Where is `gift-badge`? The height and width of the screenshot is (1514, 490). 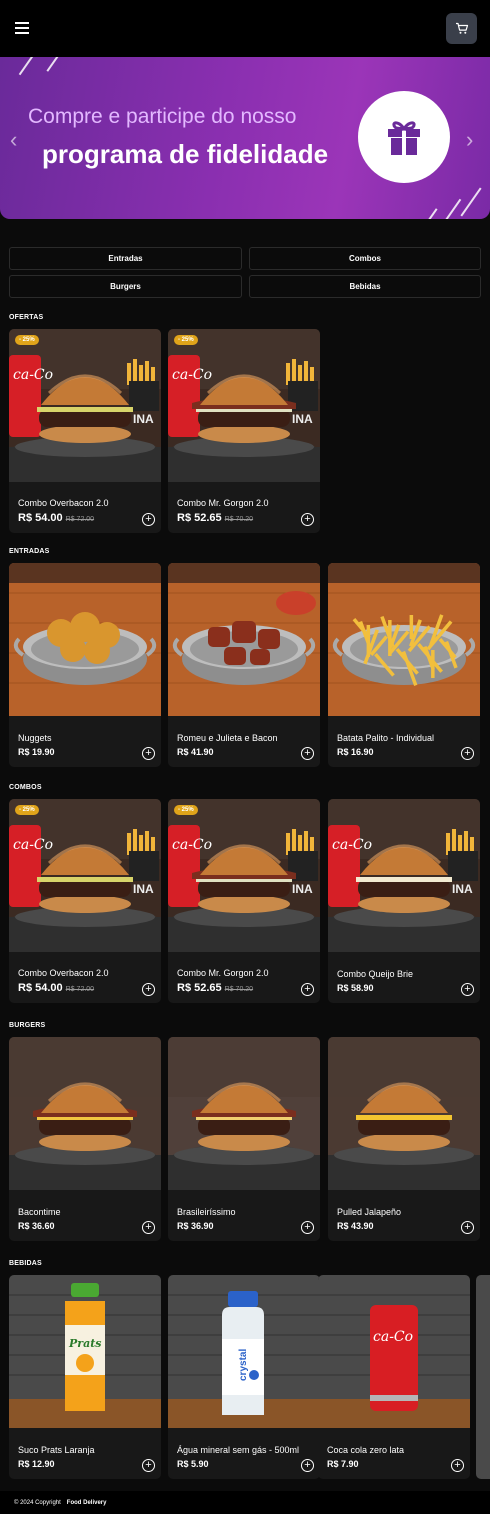
gift-badge is located at coordinates (404, 137).